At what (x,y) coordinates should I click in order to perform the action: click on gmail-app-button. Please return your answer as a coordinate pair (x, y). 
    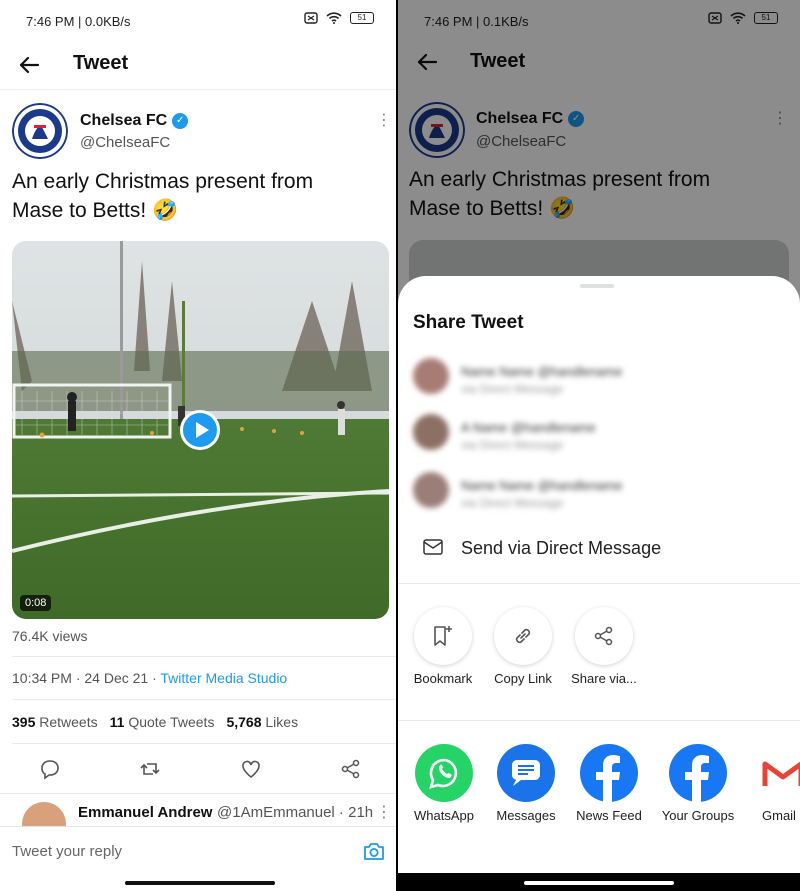
    Looking at the image, I should click on (777, 773).